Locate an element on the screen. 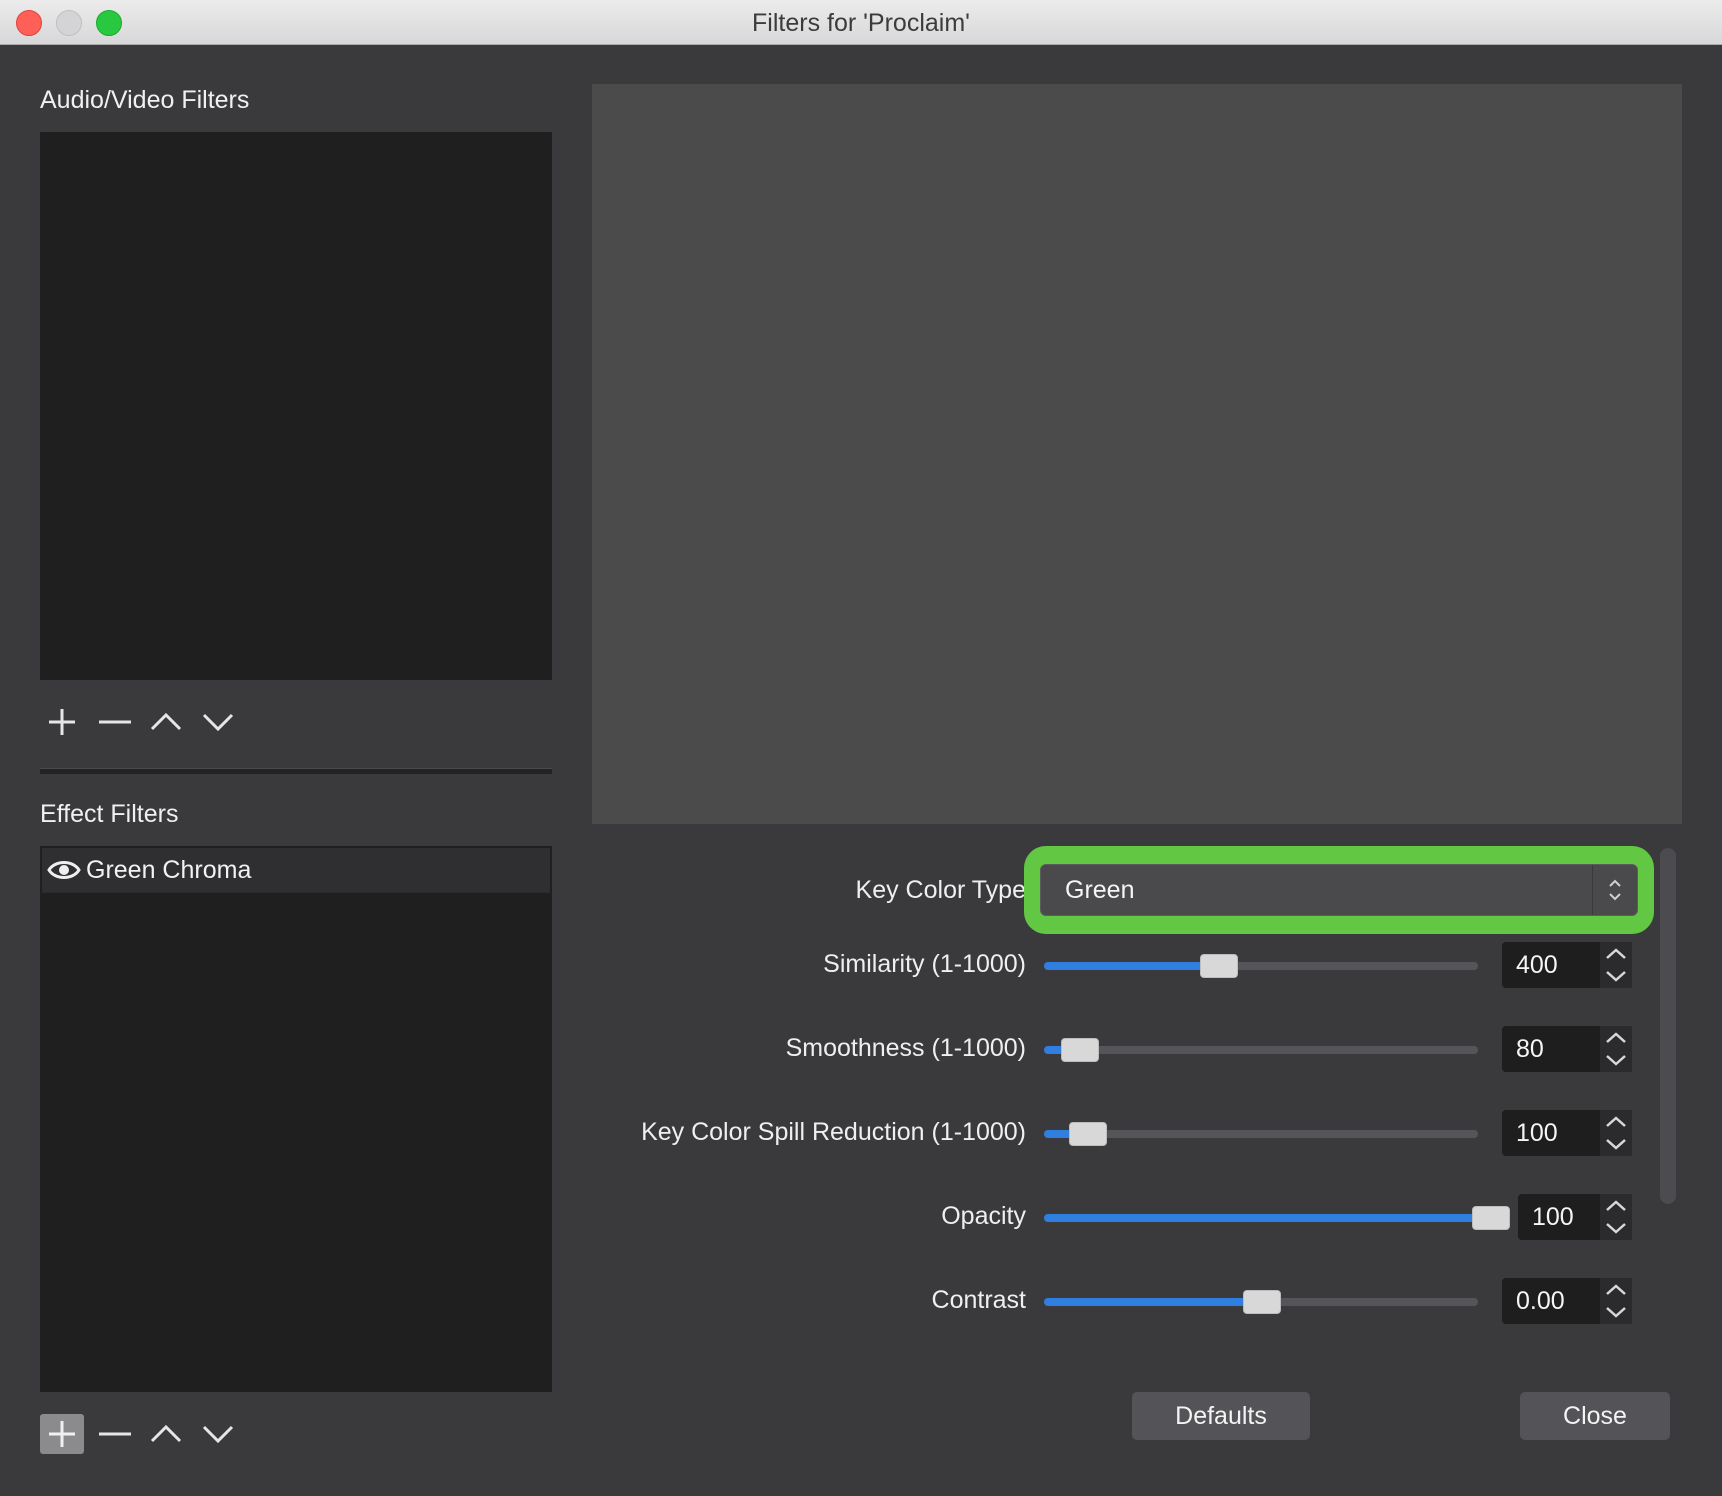 Image resolution: width=1722 pixels, height=1496 pixels. move-down-button is located at coordinates (218, 722).